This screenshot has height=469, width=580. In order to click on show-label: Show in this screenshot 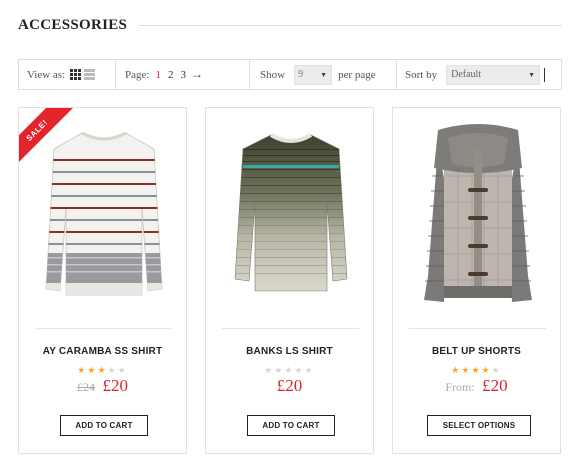, I will do `click(273, 74)`.